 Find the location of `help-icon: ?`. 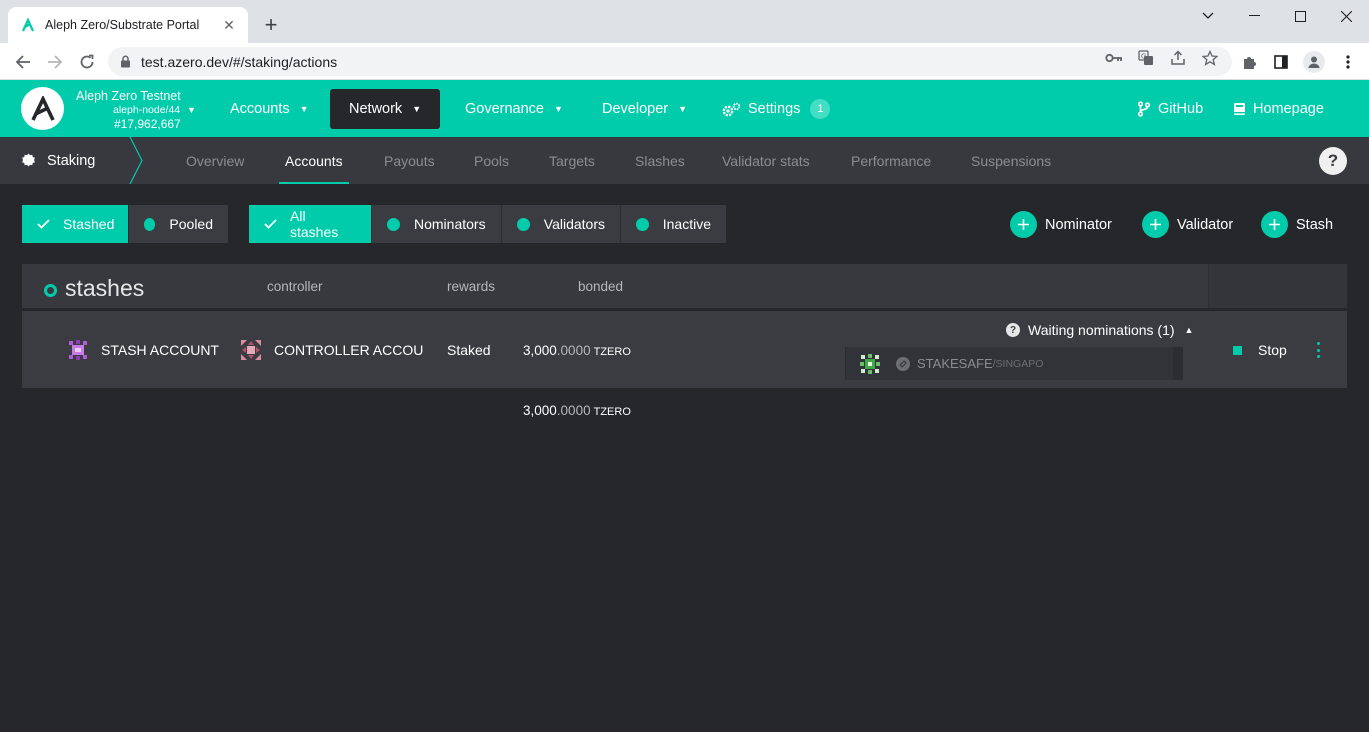

help-icon: ? is located at coordinates (1333, 161).